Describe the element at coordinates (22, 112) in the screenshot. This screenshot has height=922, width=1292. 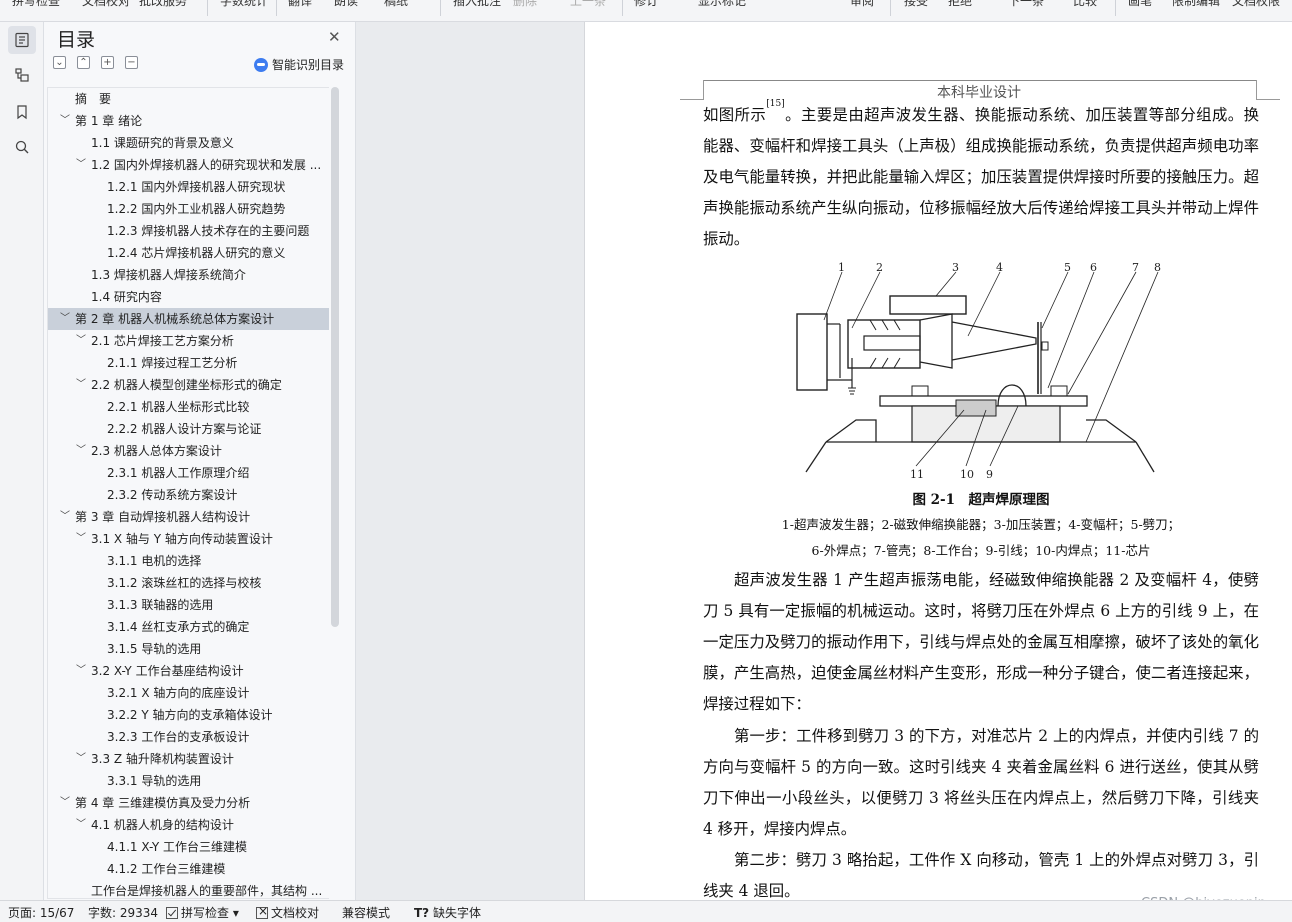
I see `bookmark-rail-button` at that location.